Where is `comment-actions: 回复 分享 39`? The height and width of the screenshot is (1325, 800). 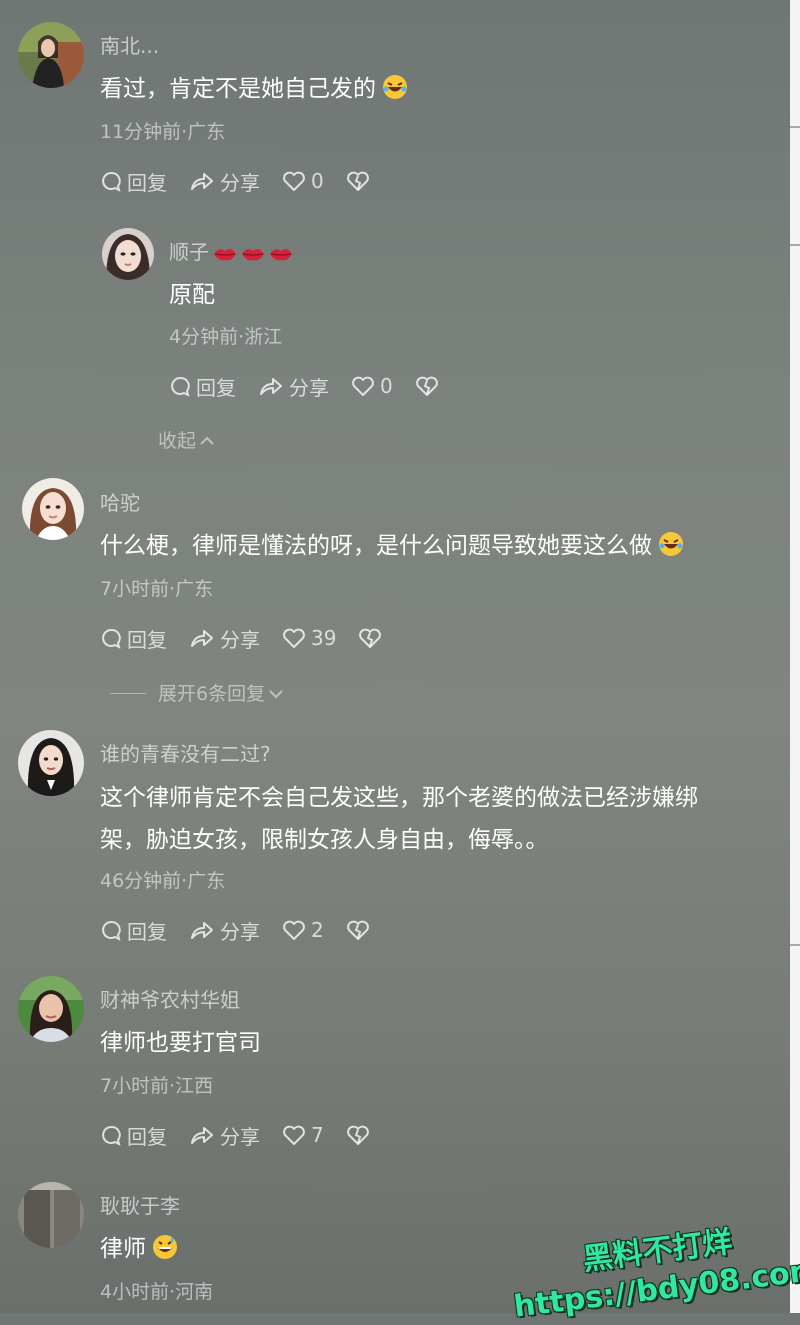
comment-actions: 回复 分享 39 is located at coordinates (254, 638).